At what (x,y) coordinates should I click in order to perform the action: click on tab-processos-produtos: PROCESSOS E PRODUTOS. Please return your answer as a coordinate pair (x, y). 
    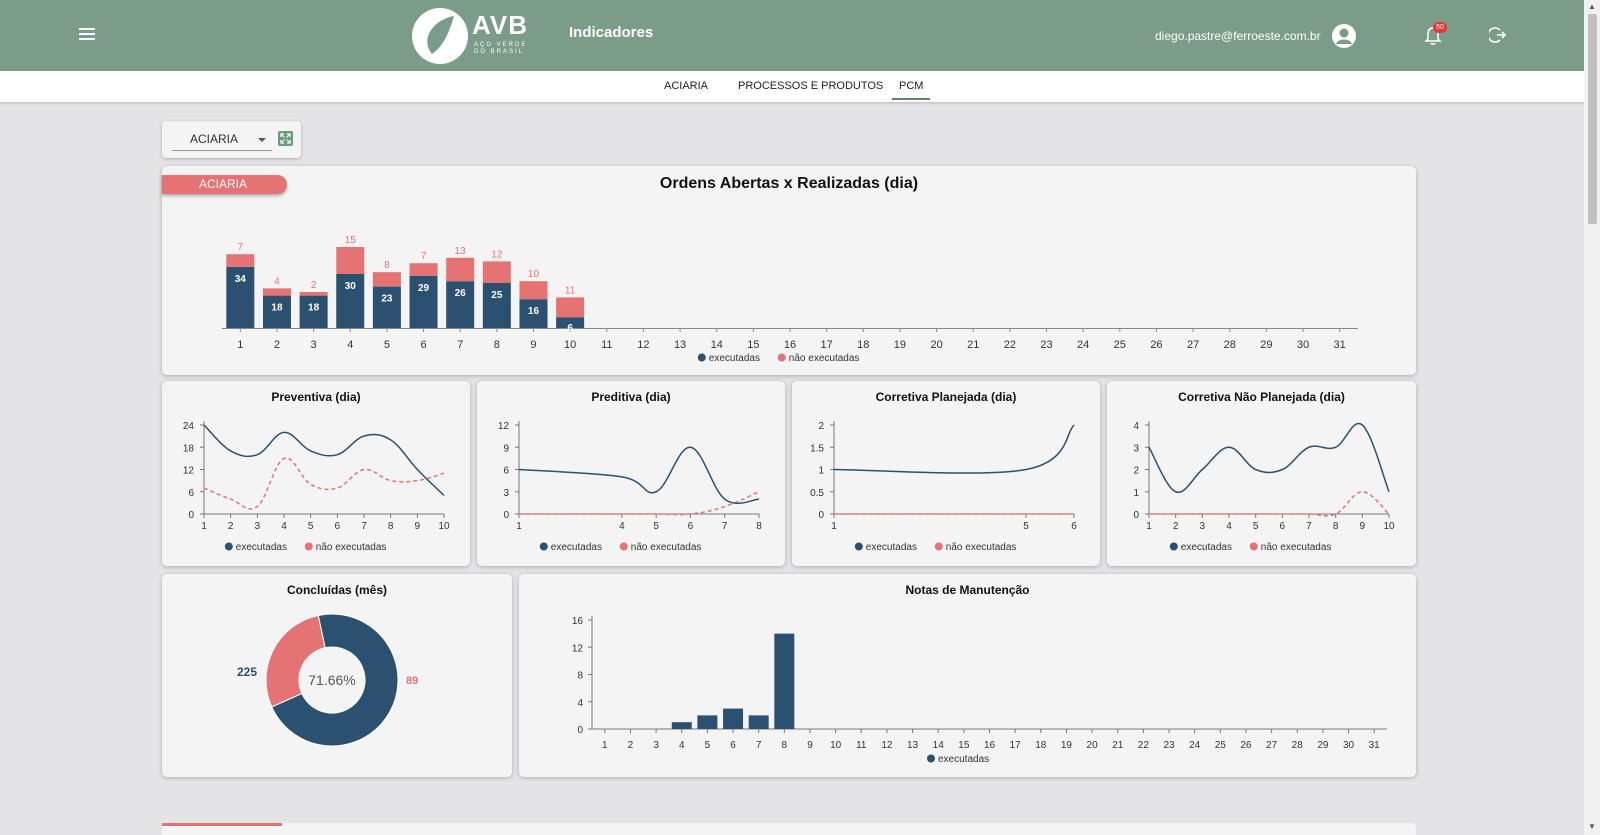
    Looking at the image, I should click on (810, 86).